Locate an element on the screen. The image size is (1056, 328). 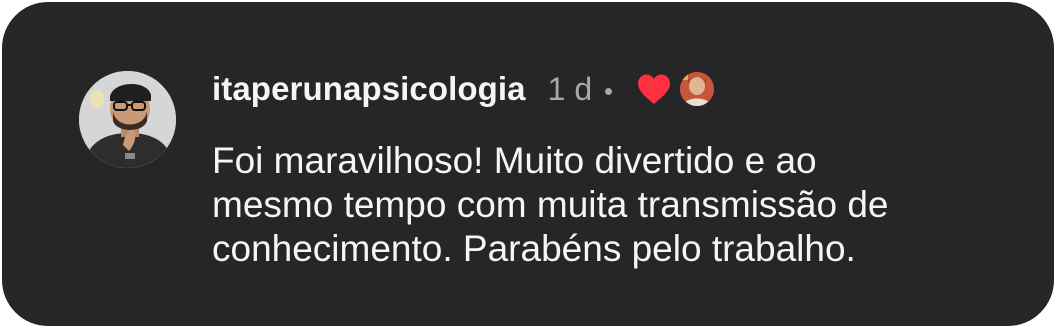
comment-line: mesmo tempo com muita transmissão de is located at coordinates (550, 204).